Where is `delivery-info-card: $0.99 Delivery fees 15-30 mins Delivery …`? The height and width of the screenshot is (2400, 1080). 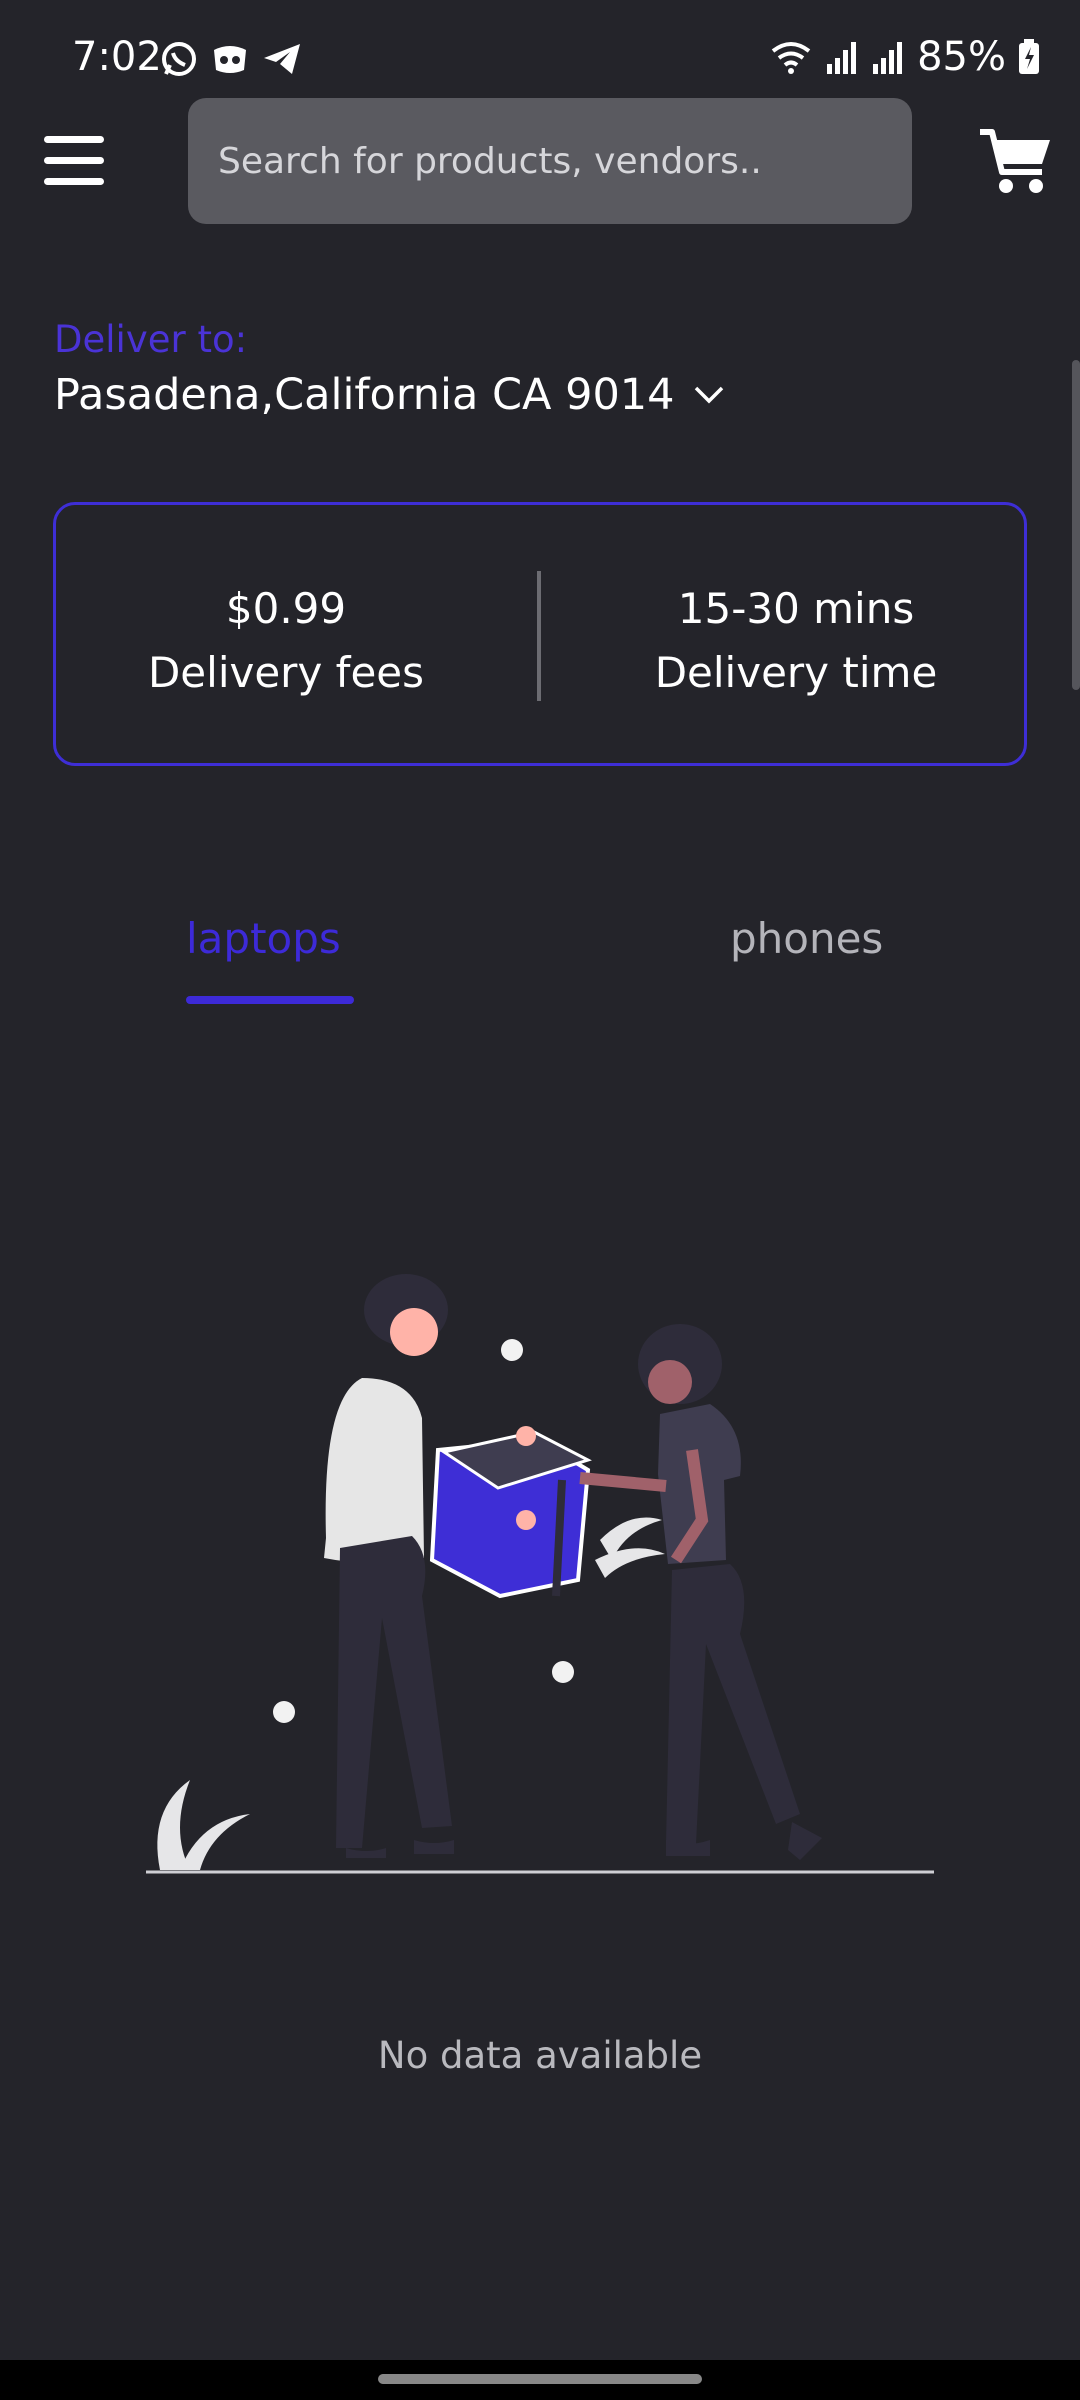 delivery-info-card: $0.99 Delivery fees 15-30 mins Delivery … is located at coordinates (540, 634).